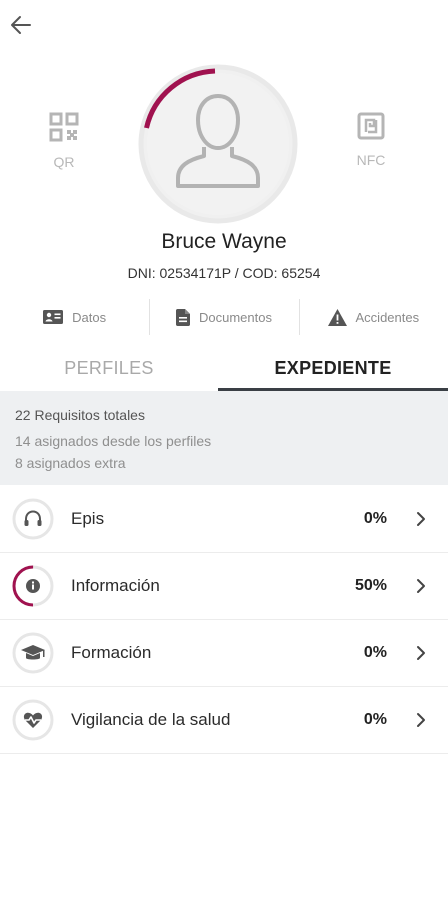  I want to click on quick-link-documentos-label: Documentos, so click(235, 317).